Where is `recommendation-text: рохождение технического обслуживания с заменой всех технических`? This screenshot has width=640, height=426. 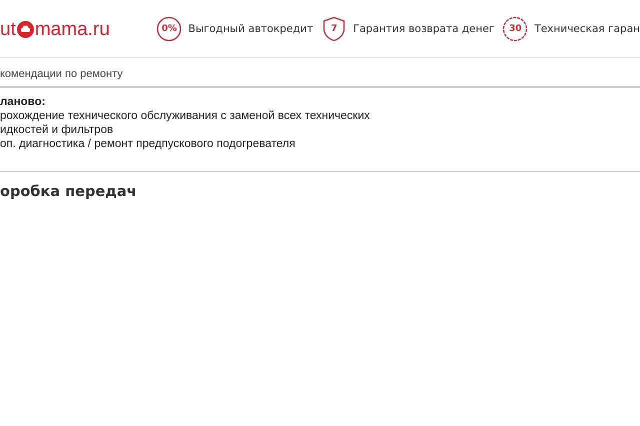
recommendation-text: рохождение технического обслуживания с заменой всех технических is located at coordinates (185, 116).